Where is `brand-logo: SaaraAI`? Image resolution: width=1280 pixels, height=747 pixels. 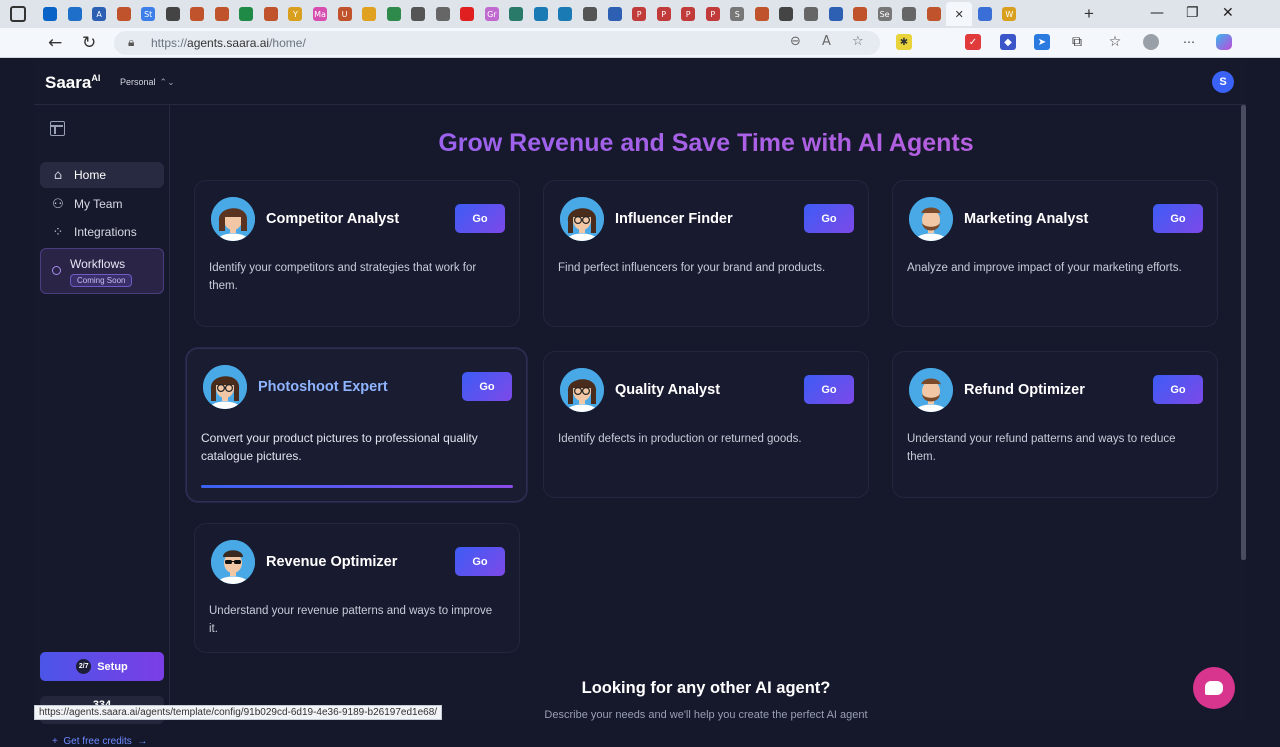 brand-logo: SaaraAI is located at coordinates (72, 83).